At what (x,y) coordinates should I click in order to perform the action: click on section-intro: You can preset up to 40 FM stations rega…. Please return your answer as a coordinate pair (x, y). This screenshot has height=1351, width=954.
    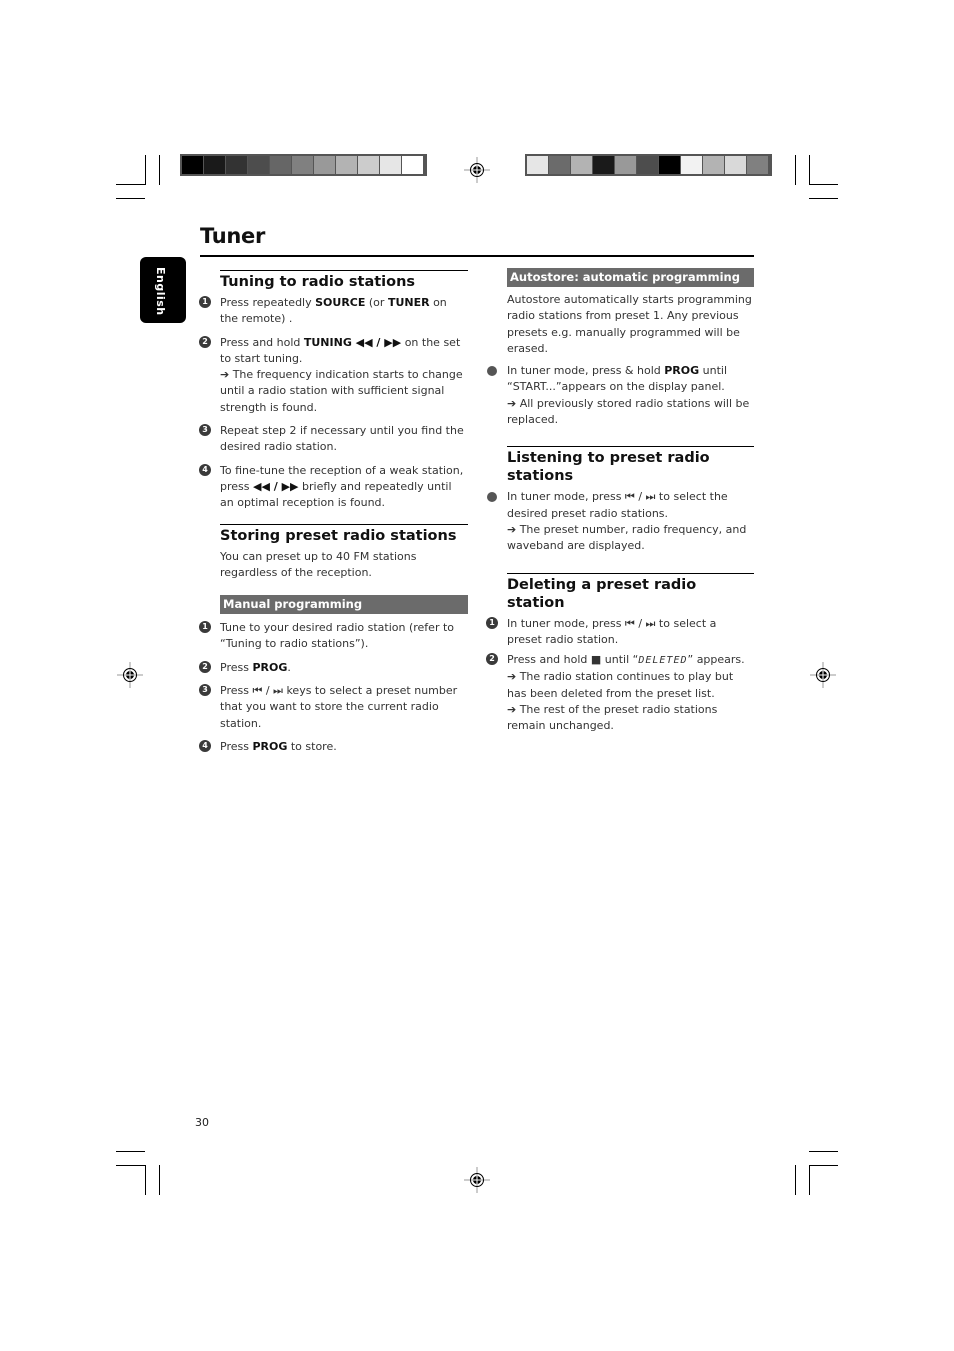
    Looking at the image, I should click on (318, 564).